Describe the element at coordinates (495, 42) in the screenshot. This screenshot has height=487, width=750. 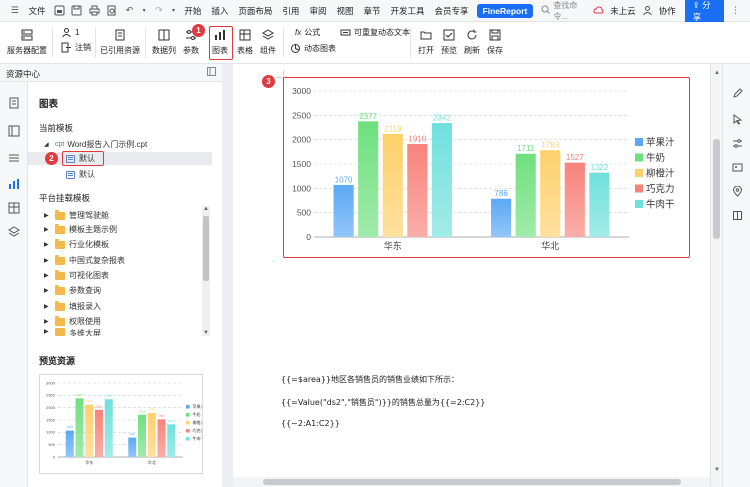
I see `save-button: 保存` at that location.